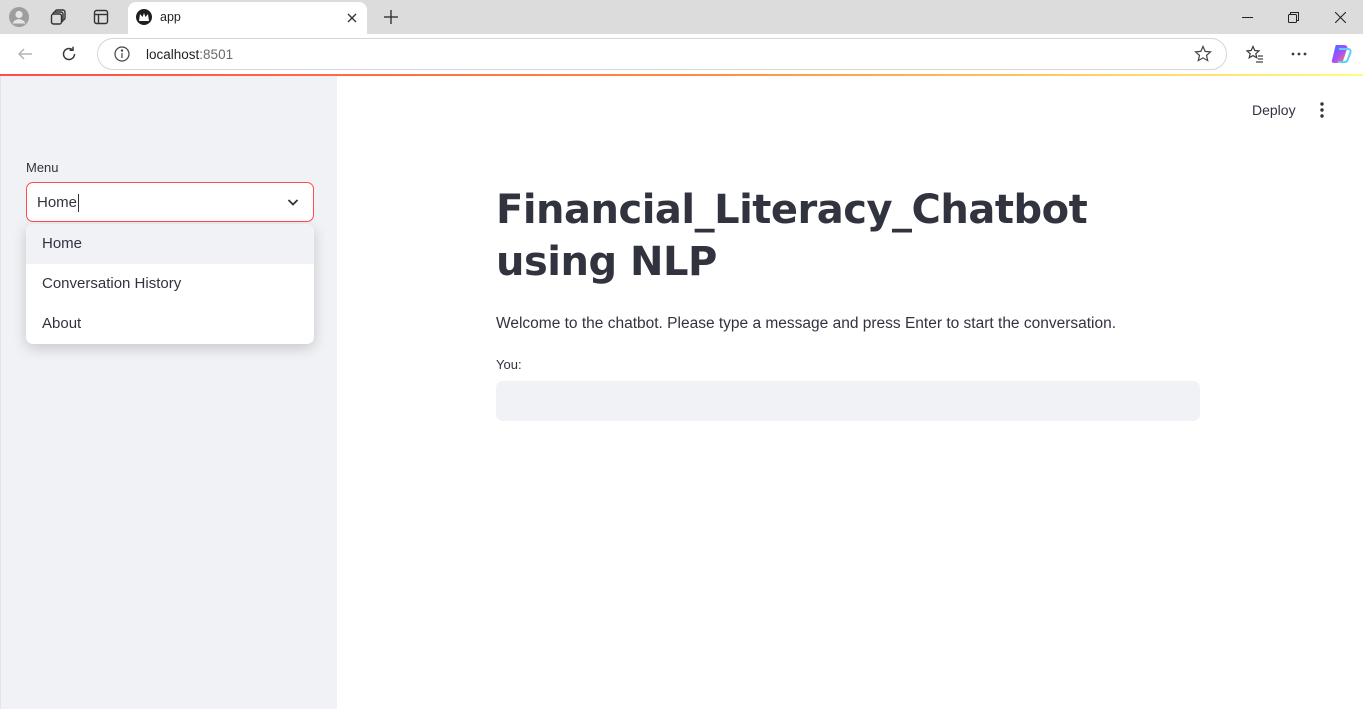 This screenshot has width=1363, height=709. I want to click on tab-title: app, so click(170, 17).